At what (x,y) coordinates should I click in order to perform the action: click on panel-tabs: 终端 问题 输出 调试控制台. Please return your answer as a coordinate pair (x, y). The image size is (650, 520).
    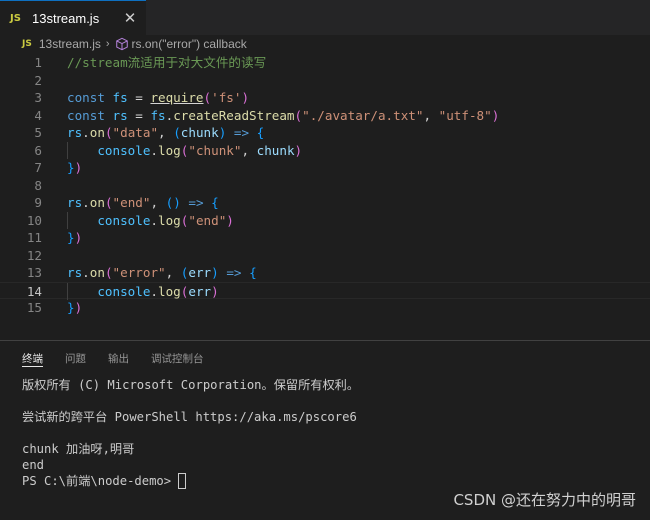
    Looking at the image, I should click on (325, 358).